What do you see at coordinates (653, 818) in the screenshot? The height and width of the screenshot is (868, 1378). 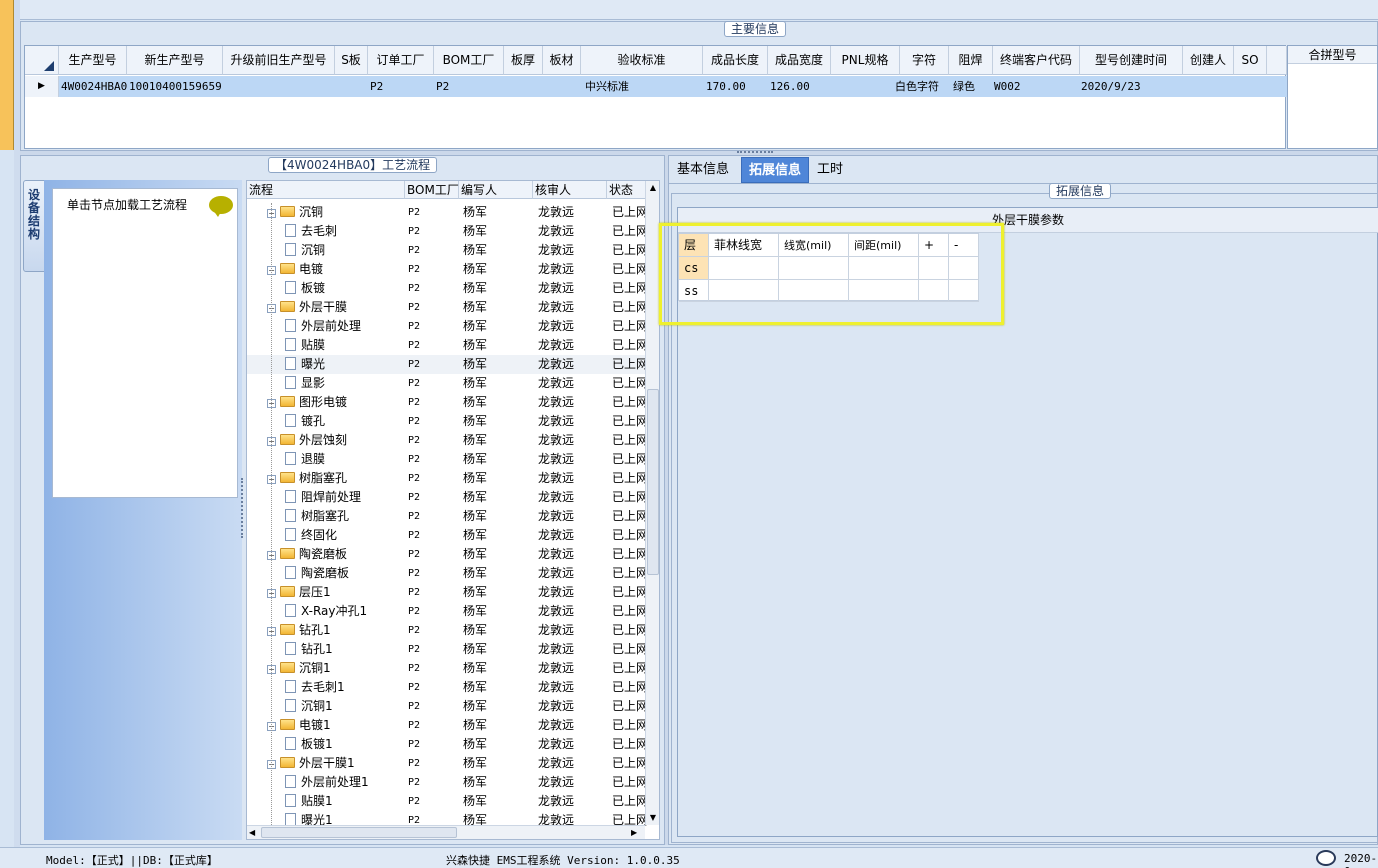 I see `scroll-down-icon: ▼` at bounding box center [653, 818].